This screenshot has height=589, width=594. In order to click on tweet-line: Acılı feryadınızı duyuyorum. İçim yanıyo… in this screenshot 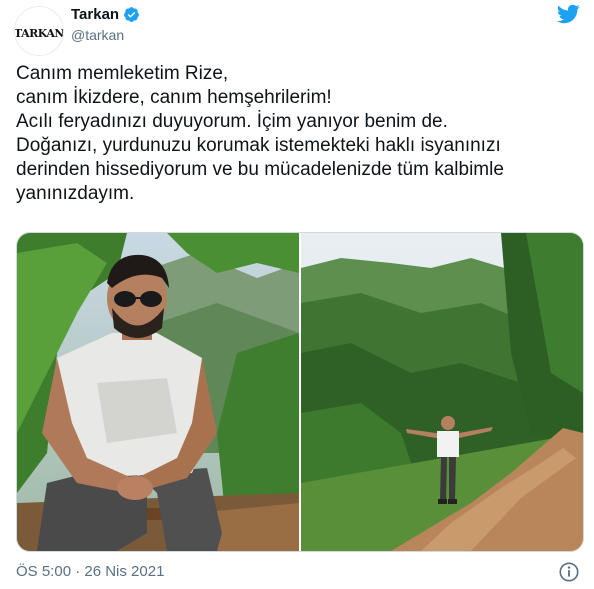, I will do `click(232, 121)`.